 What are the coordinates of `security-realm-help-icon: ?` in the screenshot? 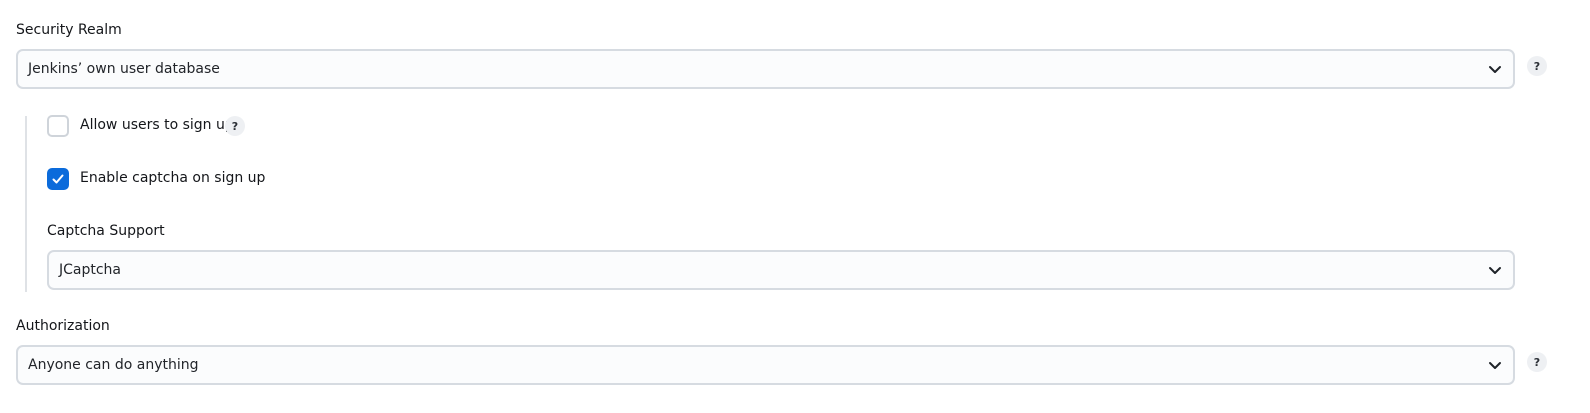 It's located at (1537, 66).